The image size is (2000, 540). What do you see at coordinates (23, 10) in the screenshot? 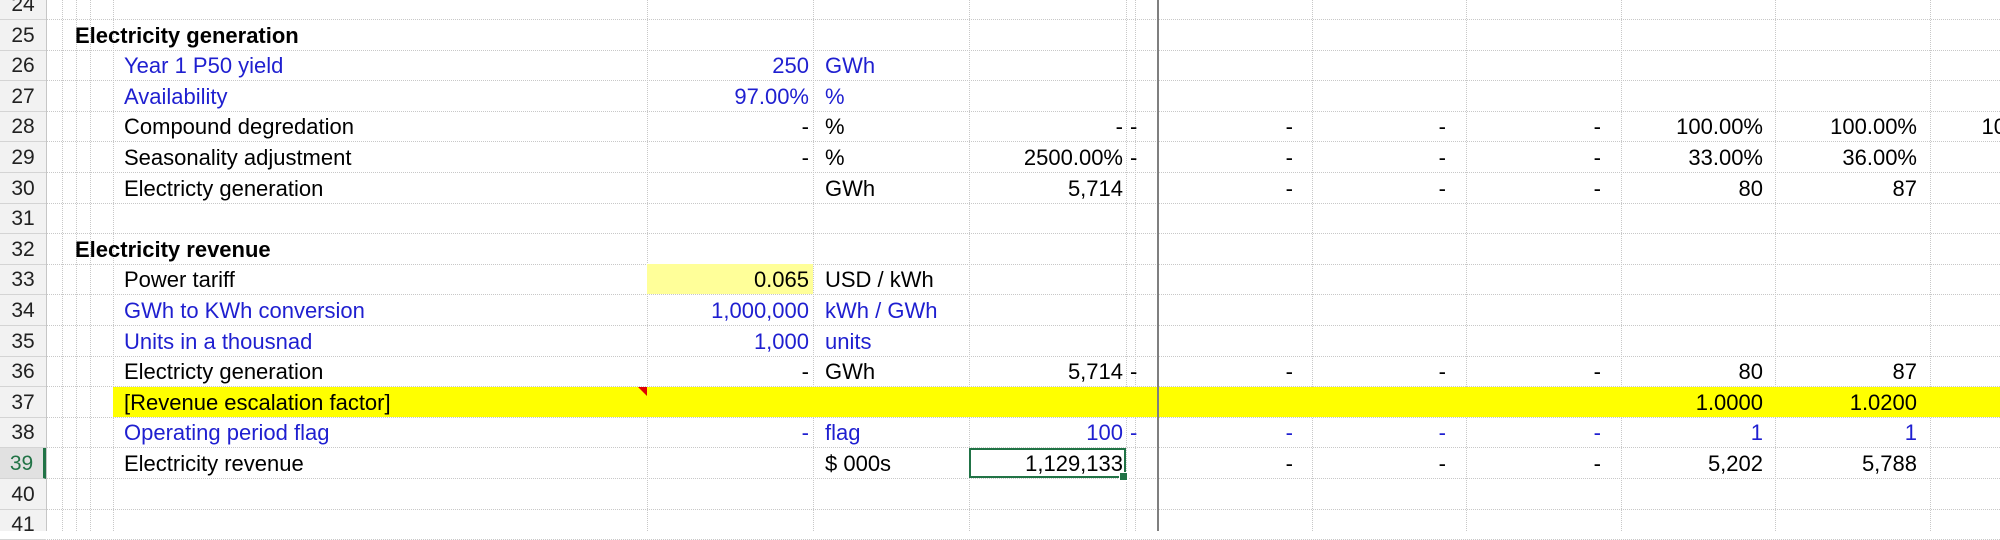
I see `row-number: 24` at bounding box center [23, 10].